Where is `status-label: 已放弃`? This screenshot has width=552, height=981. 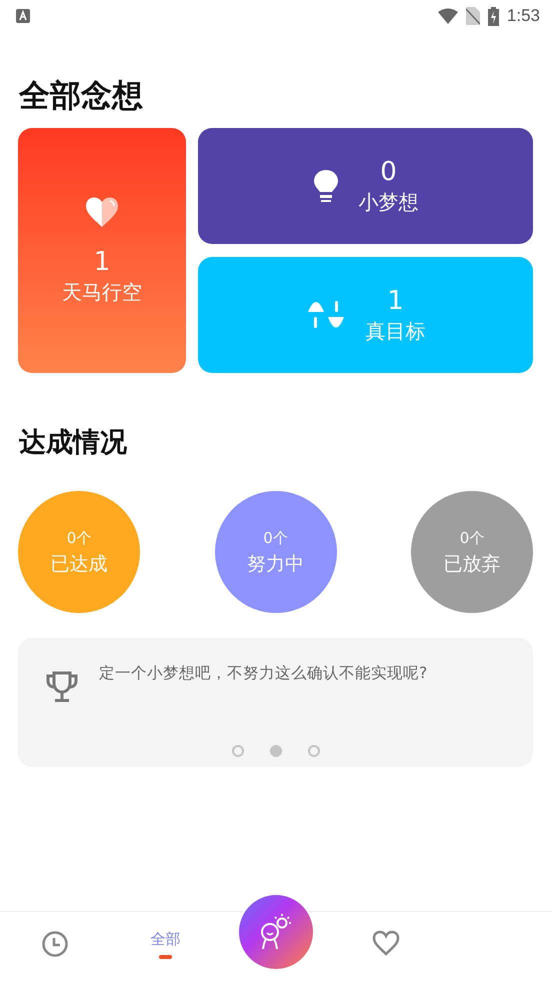 status-label: 已放弃 is located at coordinates (472, 564).